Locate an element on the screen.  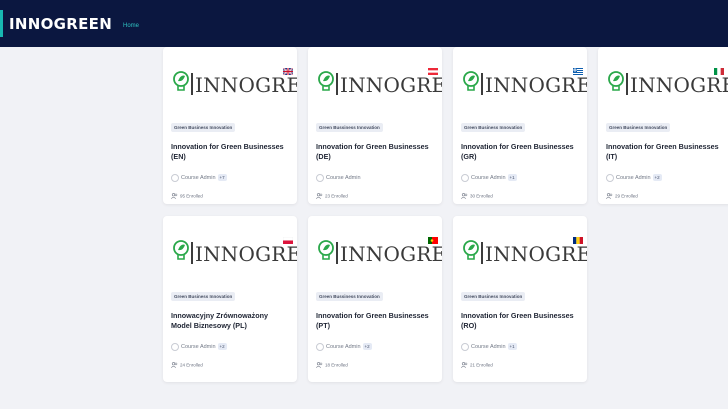
poland-flag-icon is located at coordinates (288, 240).